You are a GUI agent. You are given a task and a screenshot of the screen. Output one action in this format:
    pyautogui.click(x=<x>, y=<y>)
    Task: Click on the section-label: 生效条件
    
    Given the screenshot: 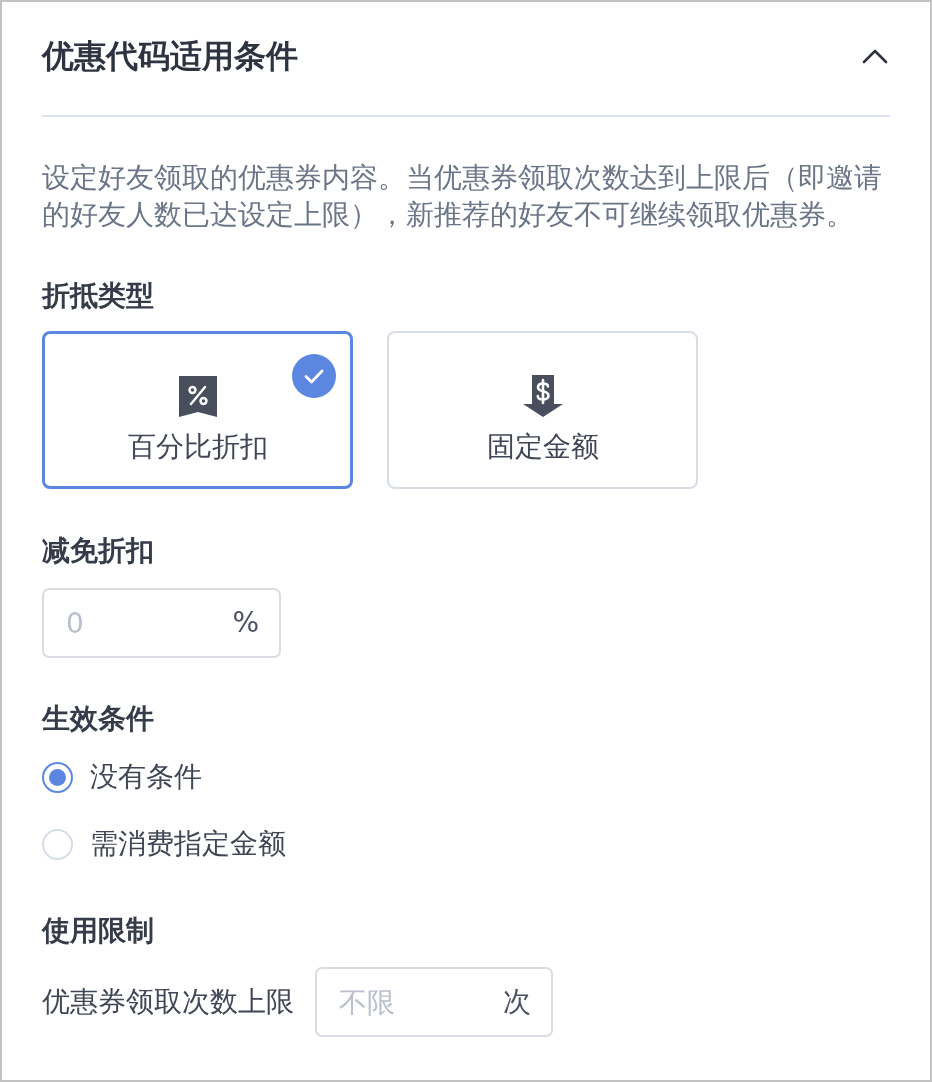 What is the action you would take?
    pyautogui.click(x=98, y=719)
    